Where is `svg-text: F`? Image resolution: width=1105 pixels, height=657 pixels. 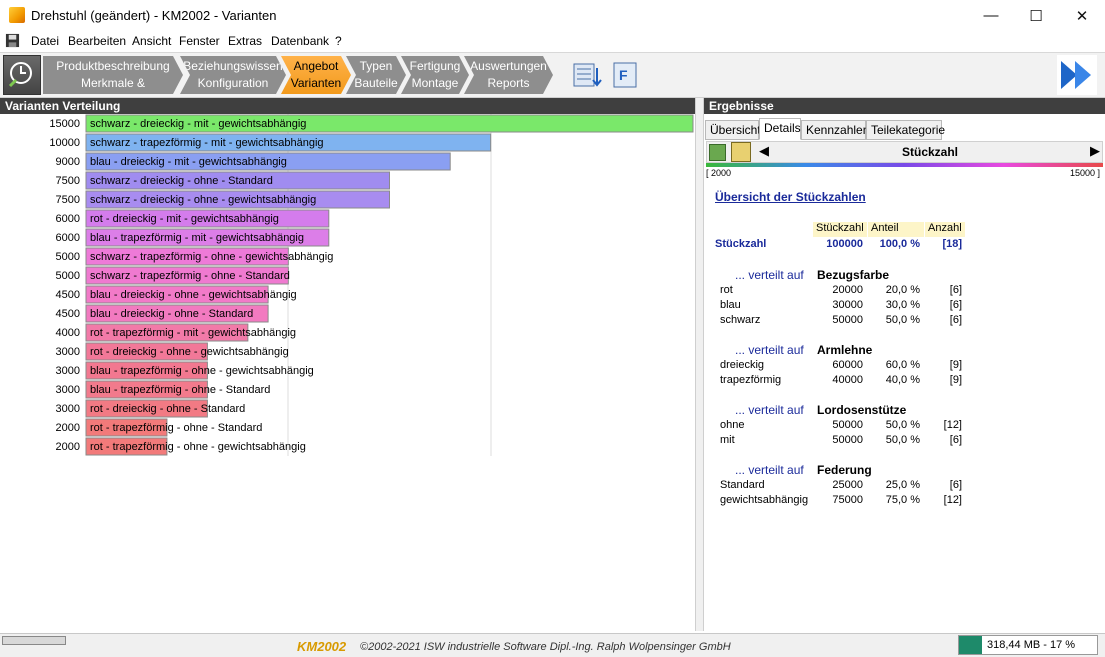 svg-text: F is located at coordinates (623, 75).